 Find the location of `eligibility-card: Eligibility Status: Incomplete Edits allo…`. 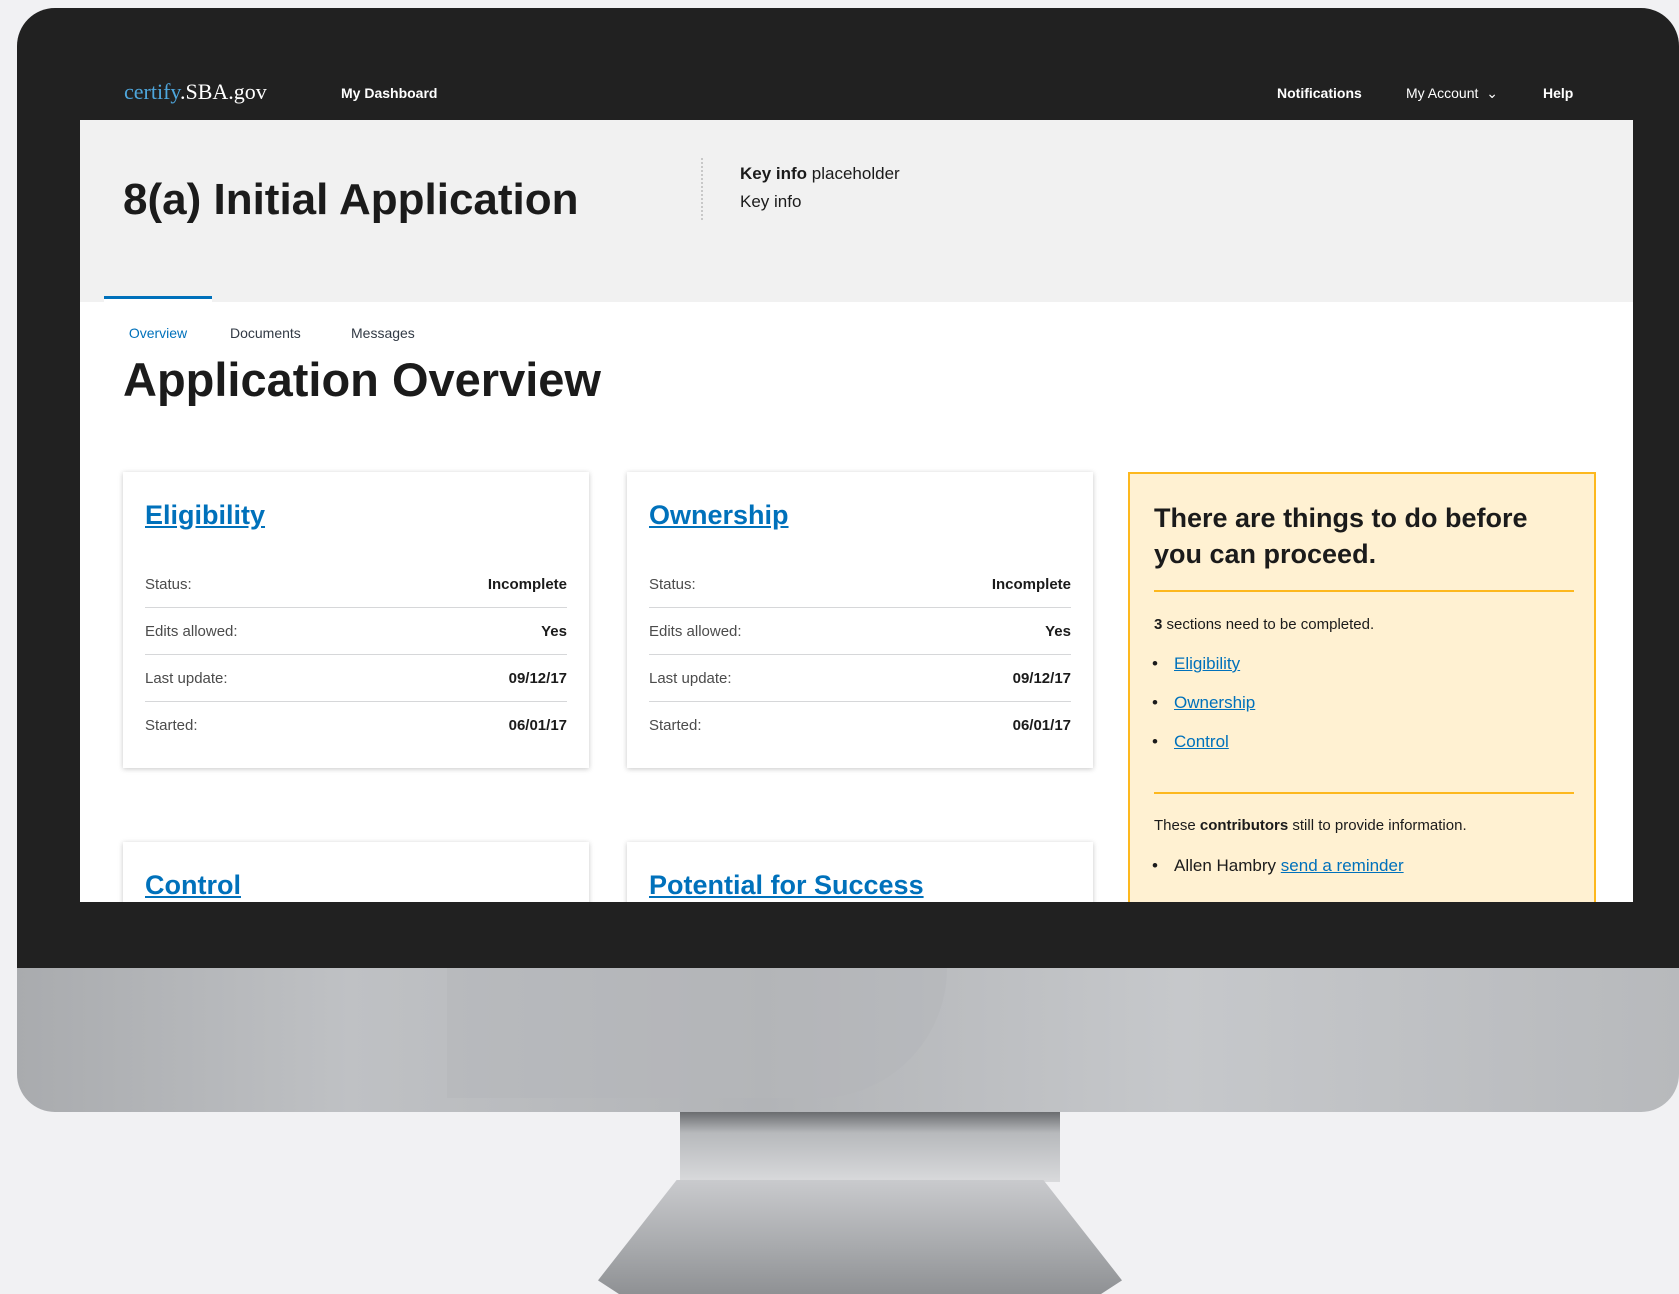

eligibility-card: Eligibility Status: Incomplete Edits allo… is located at coordinates (356, 620).